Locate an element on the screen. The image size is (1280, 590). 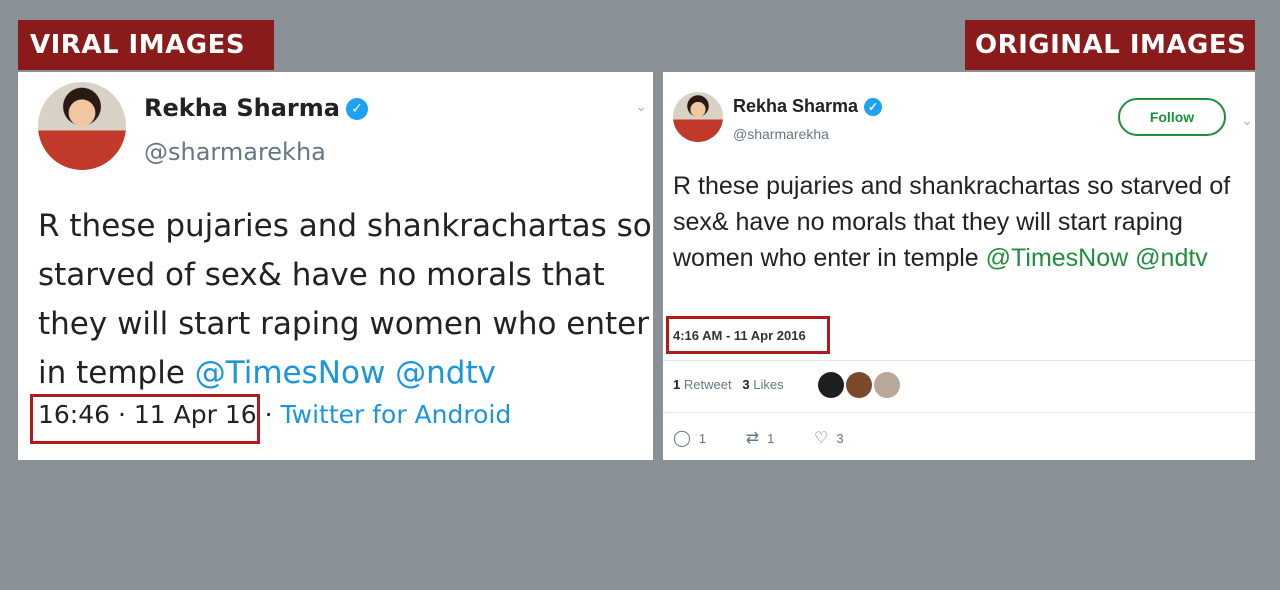
retweet-action-count: 1 is located at coordinates (771, 438).